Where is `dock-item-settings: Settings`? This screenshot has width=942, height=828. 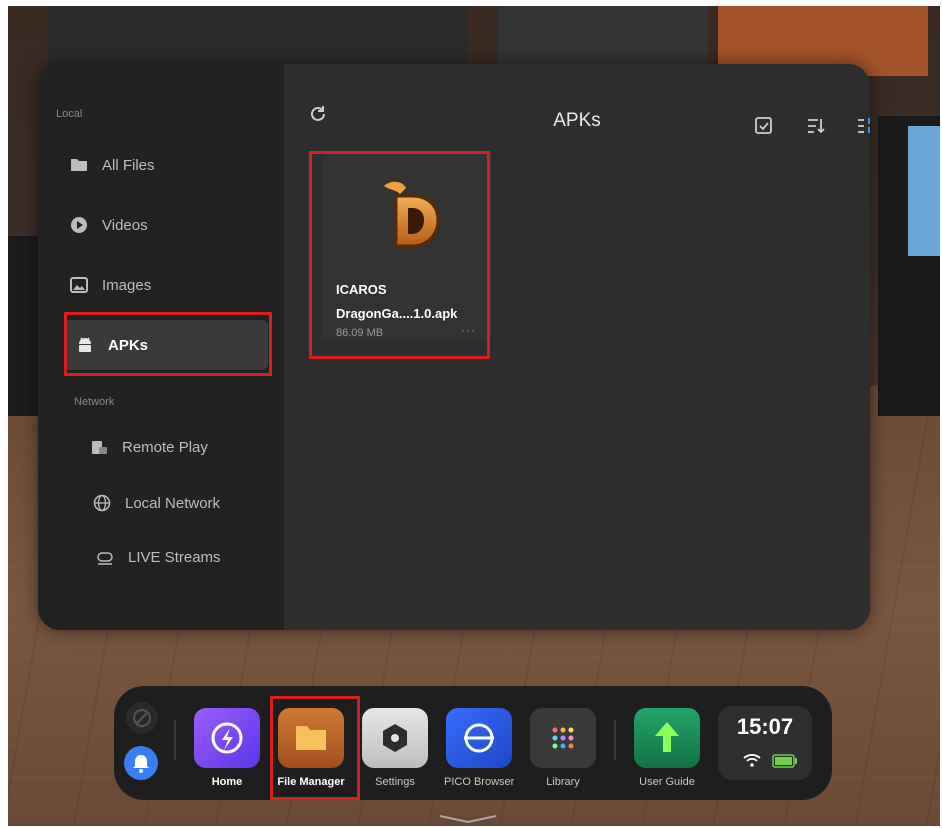
dock-item-settings: Settings is located at coordinates (395, 748).